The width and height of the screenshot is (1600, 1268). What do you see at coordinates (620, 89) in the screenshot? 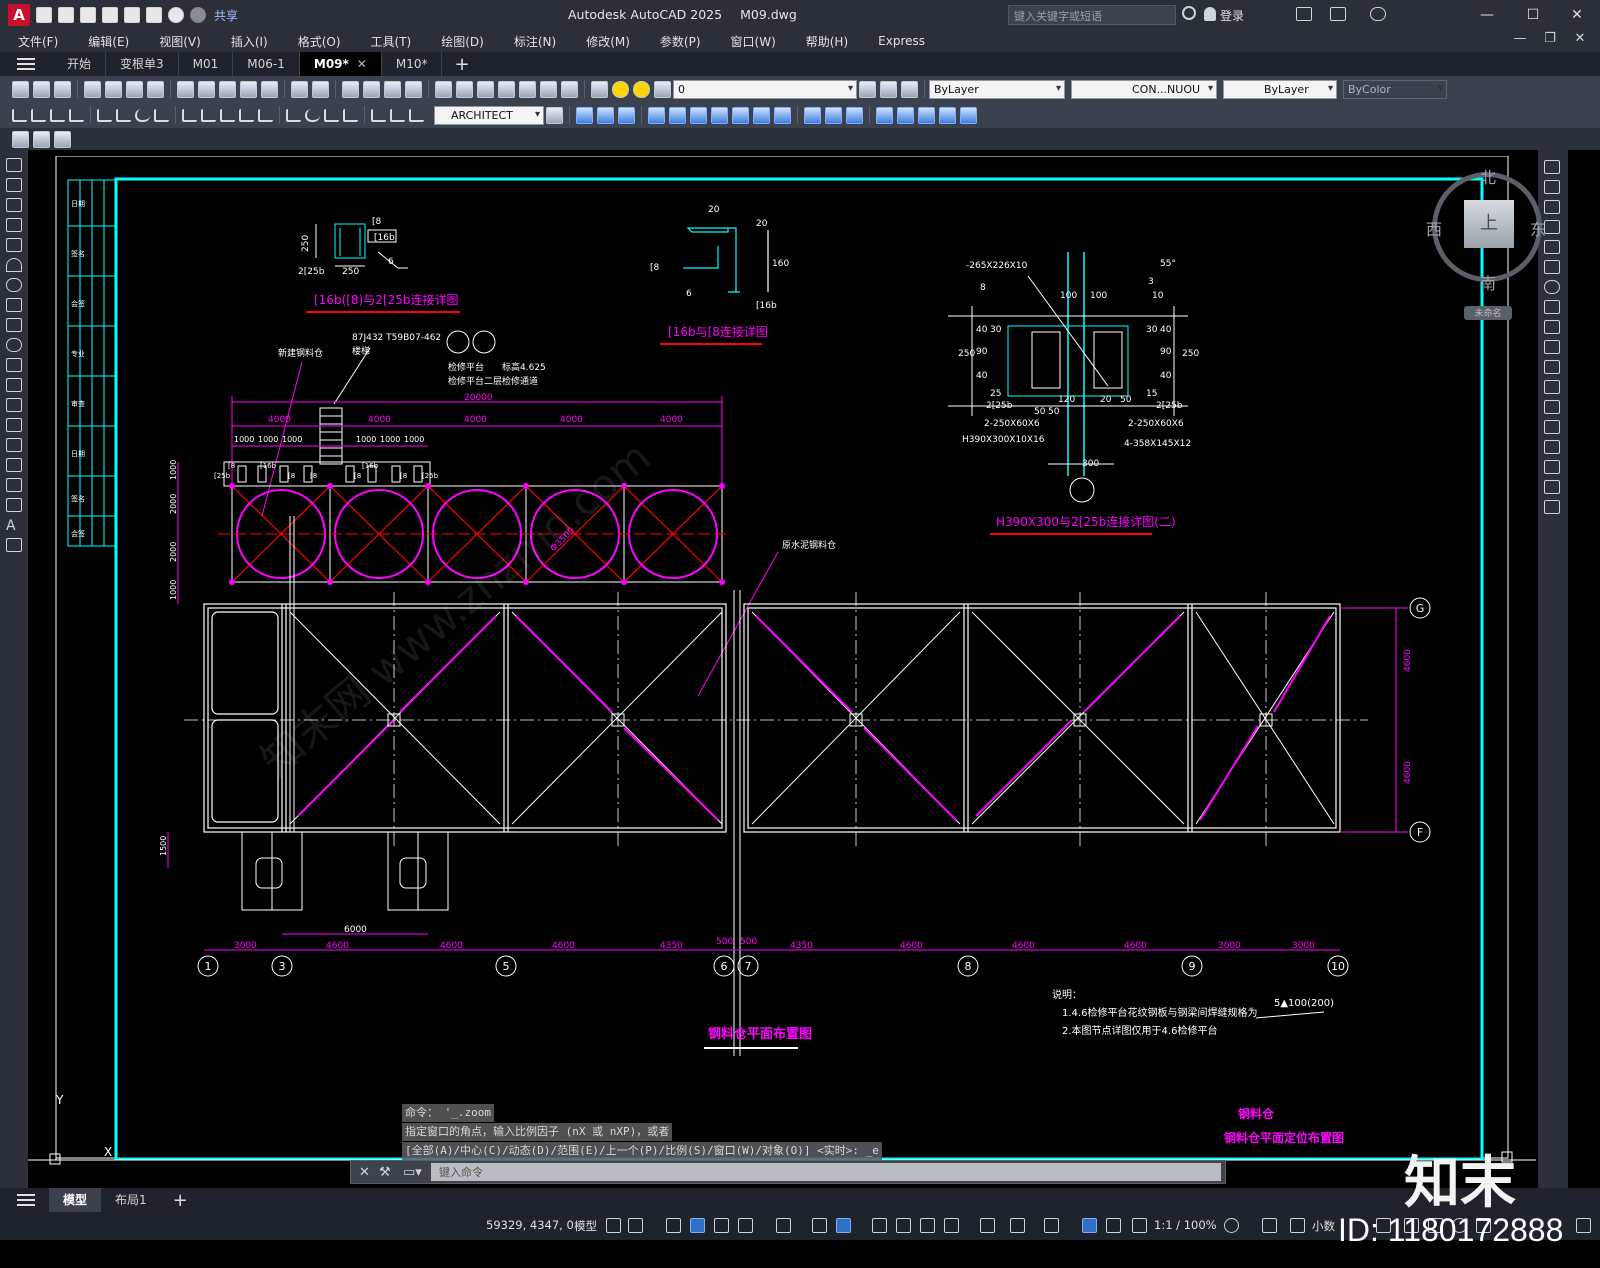
I see `lightbulb-icon` at bounding box center [620, 89].